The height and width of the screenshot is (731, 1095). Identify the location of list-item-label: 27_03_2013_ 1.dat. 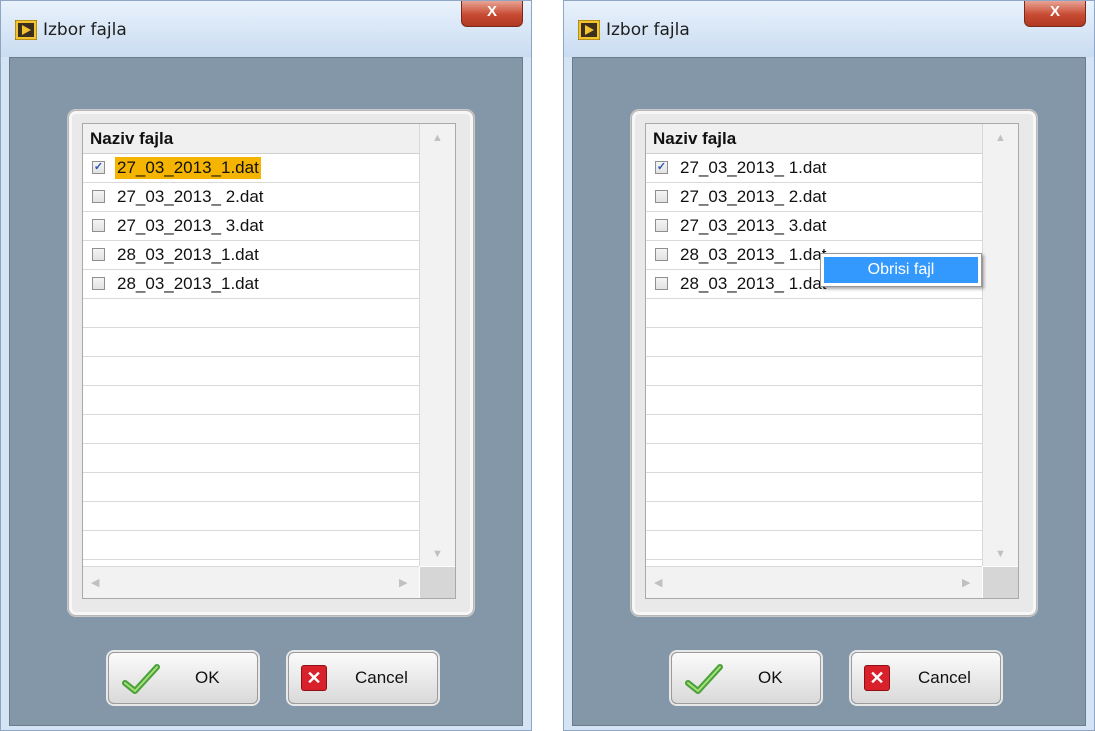
(753, 167).